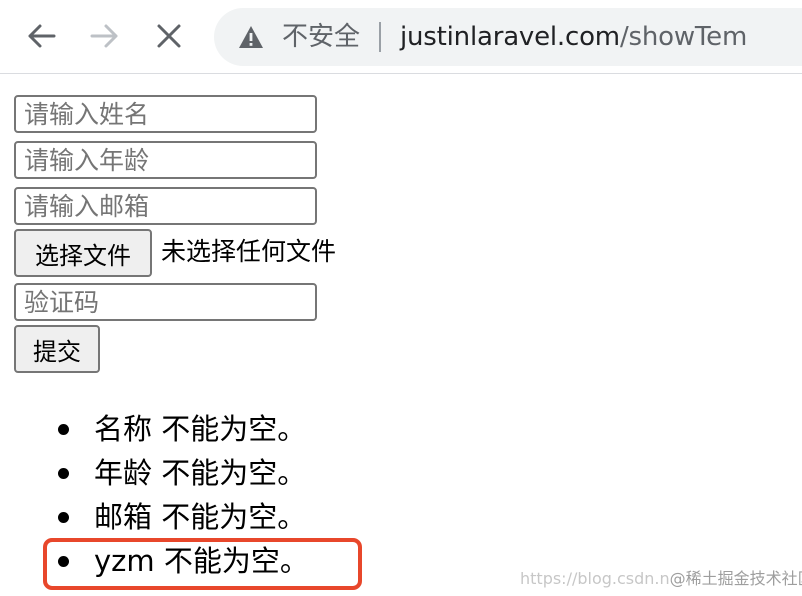 The image size is (802, 596). I want to click on choose-file-button: 选择文件, so click(83, 253).